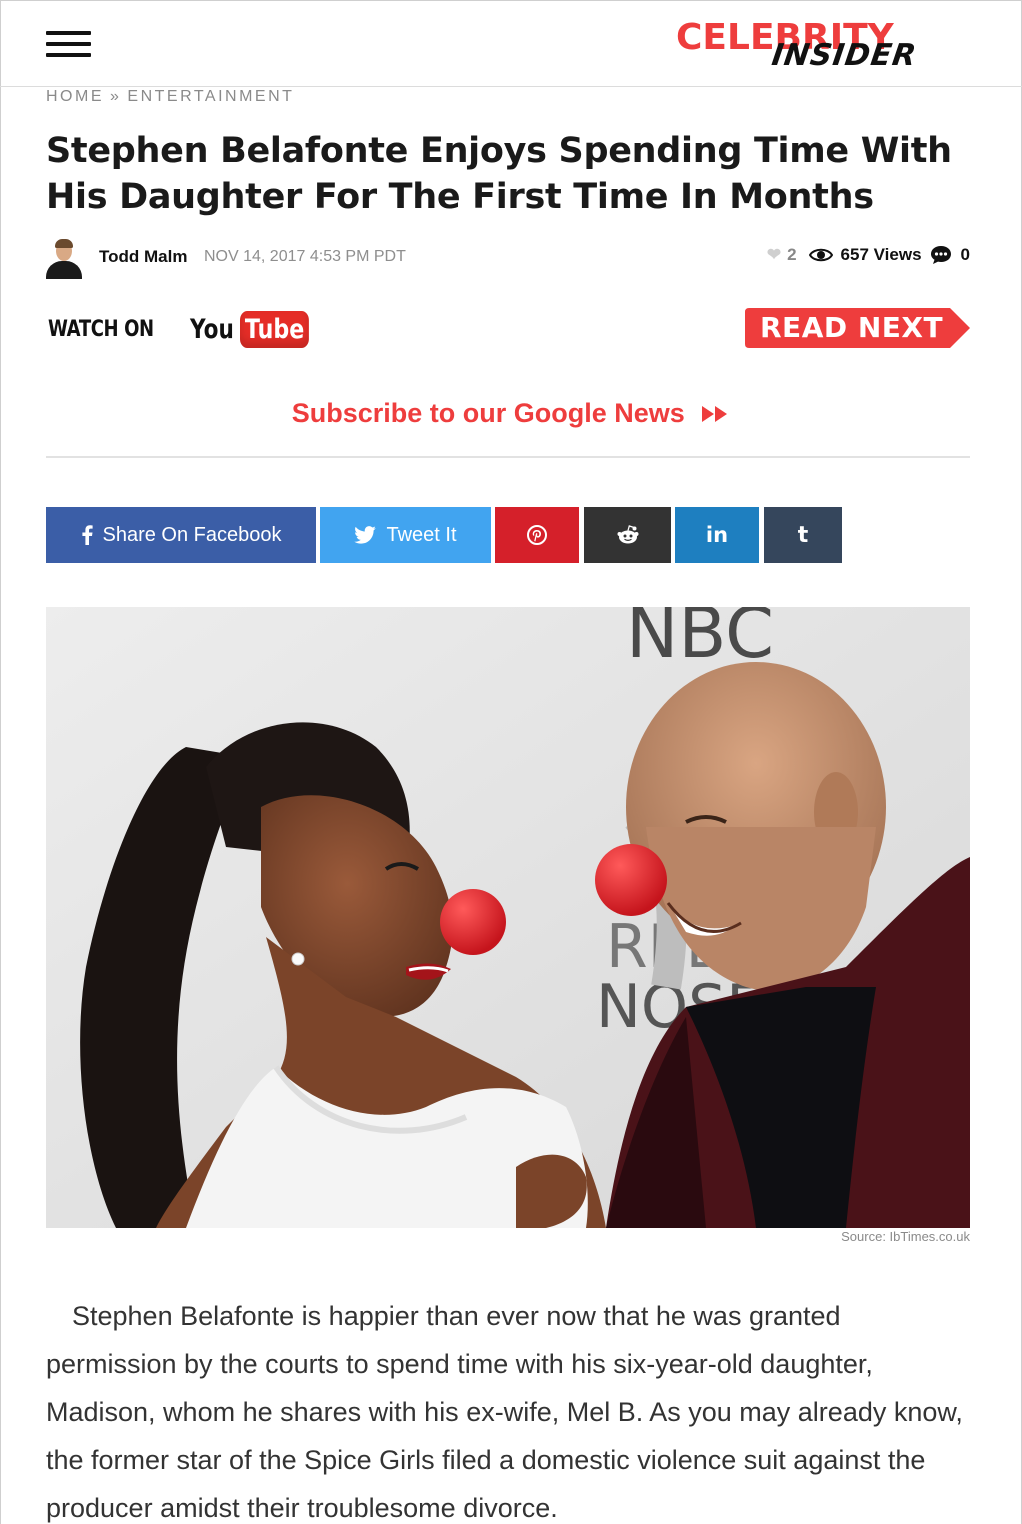  Describe the element at coordinates (715, 414) in the screenshot. I see `fast-forward-icon` at that location.